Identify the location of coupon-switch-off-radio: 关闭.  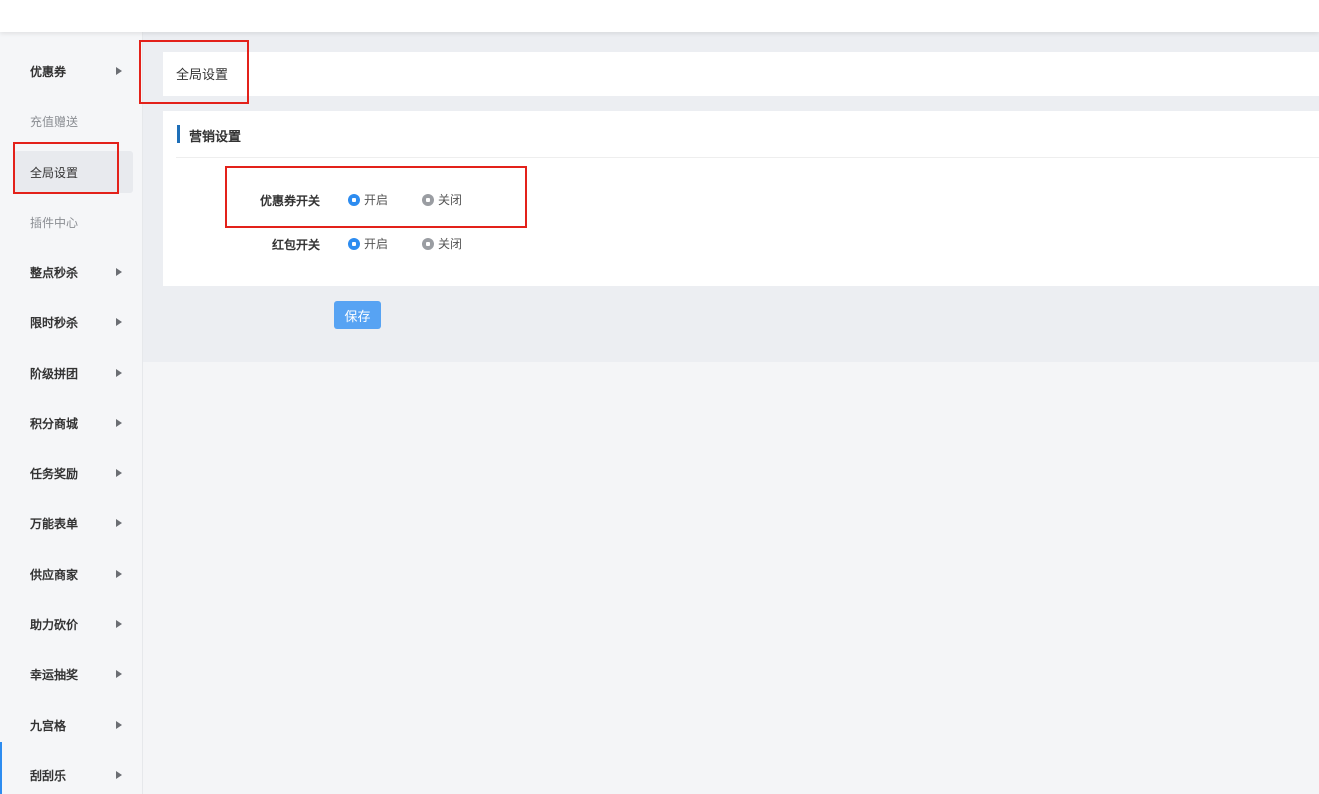
(442, 199).